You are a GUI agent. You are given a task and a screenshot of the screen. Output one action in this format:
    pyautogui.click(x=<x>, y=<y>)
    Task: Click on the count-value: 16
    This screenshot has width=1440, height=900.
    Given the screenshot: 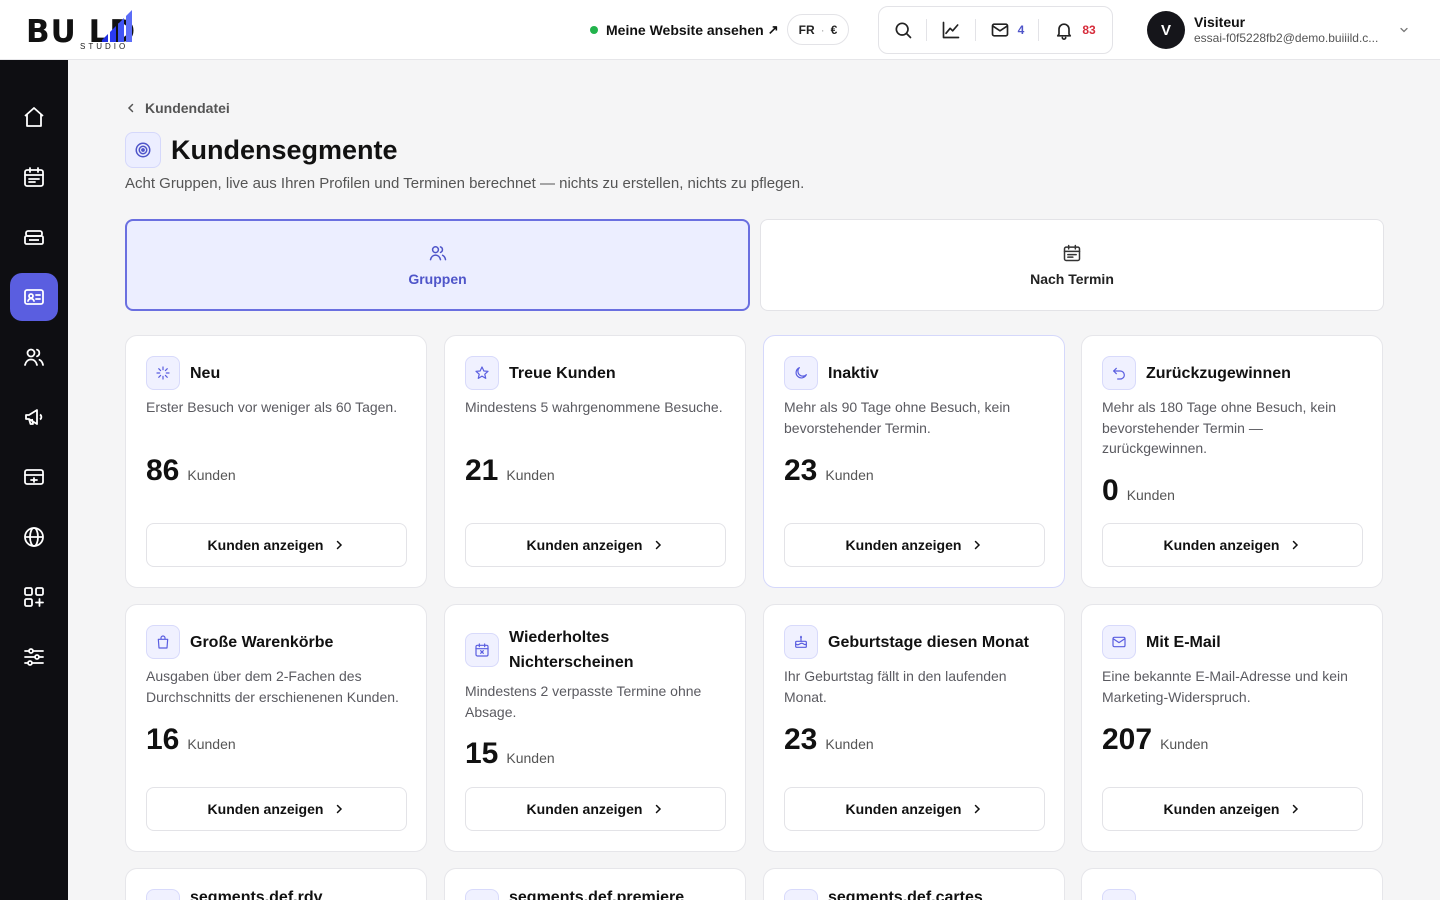 What is the action you would take?
    pyautogui.click(x=163, y=739)
    